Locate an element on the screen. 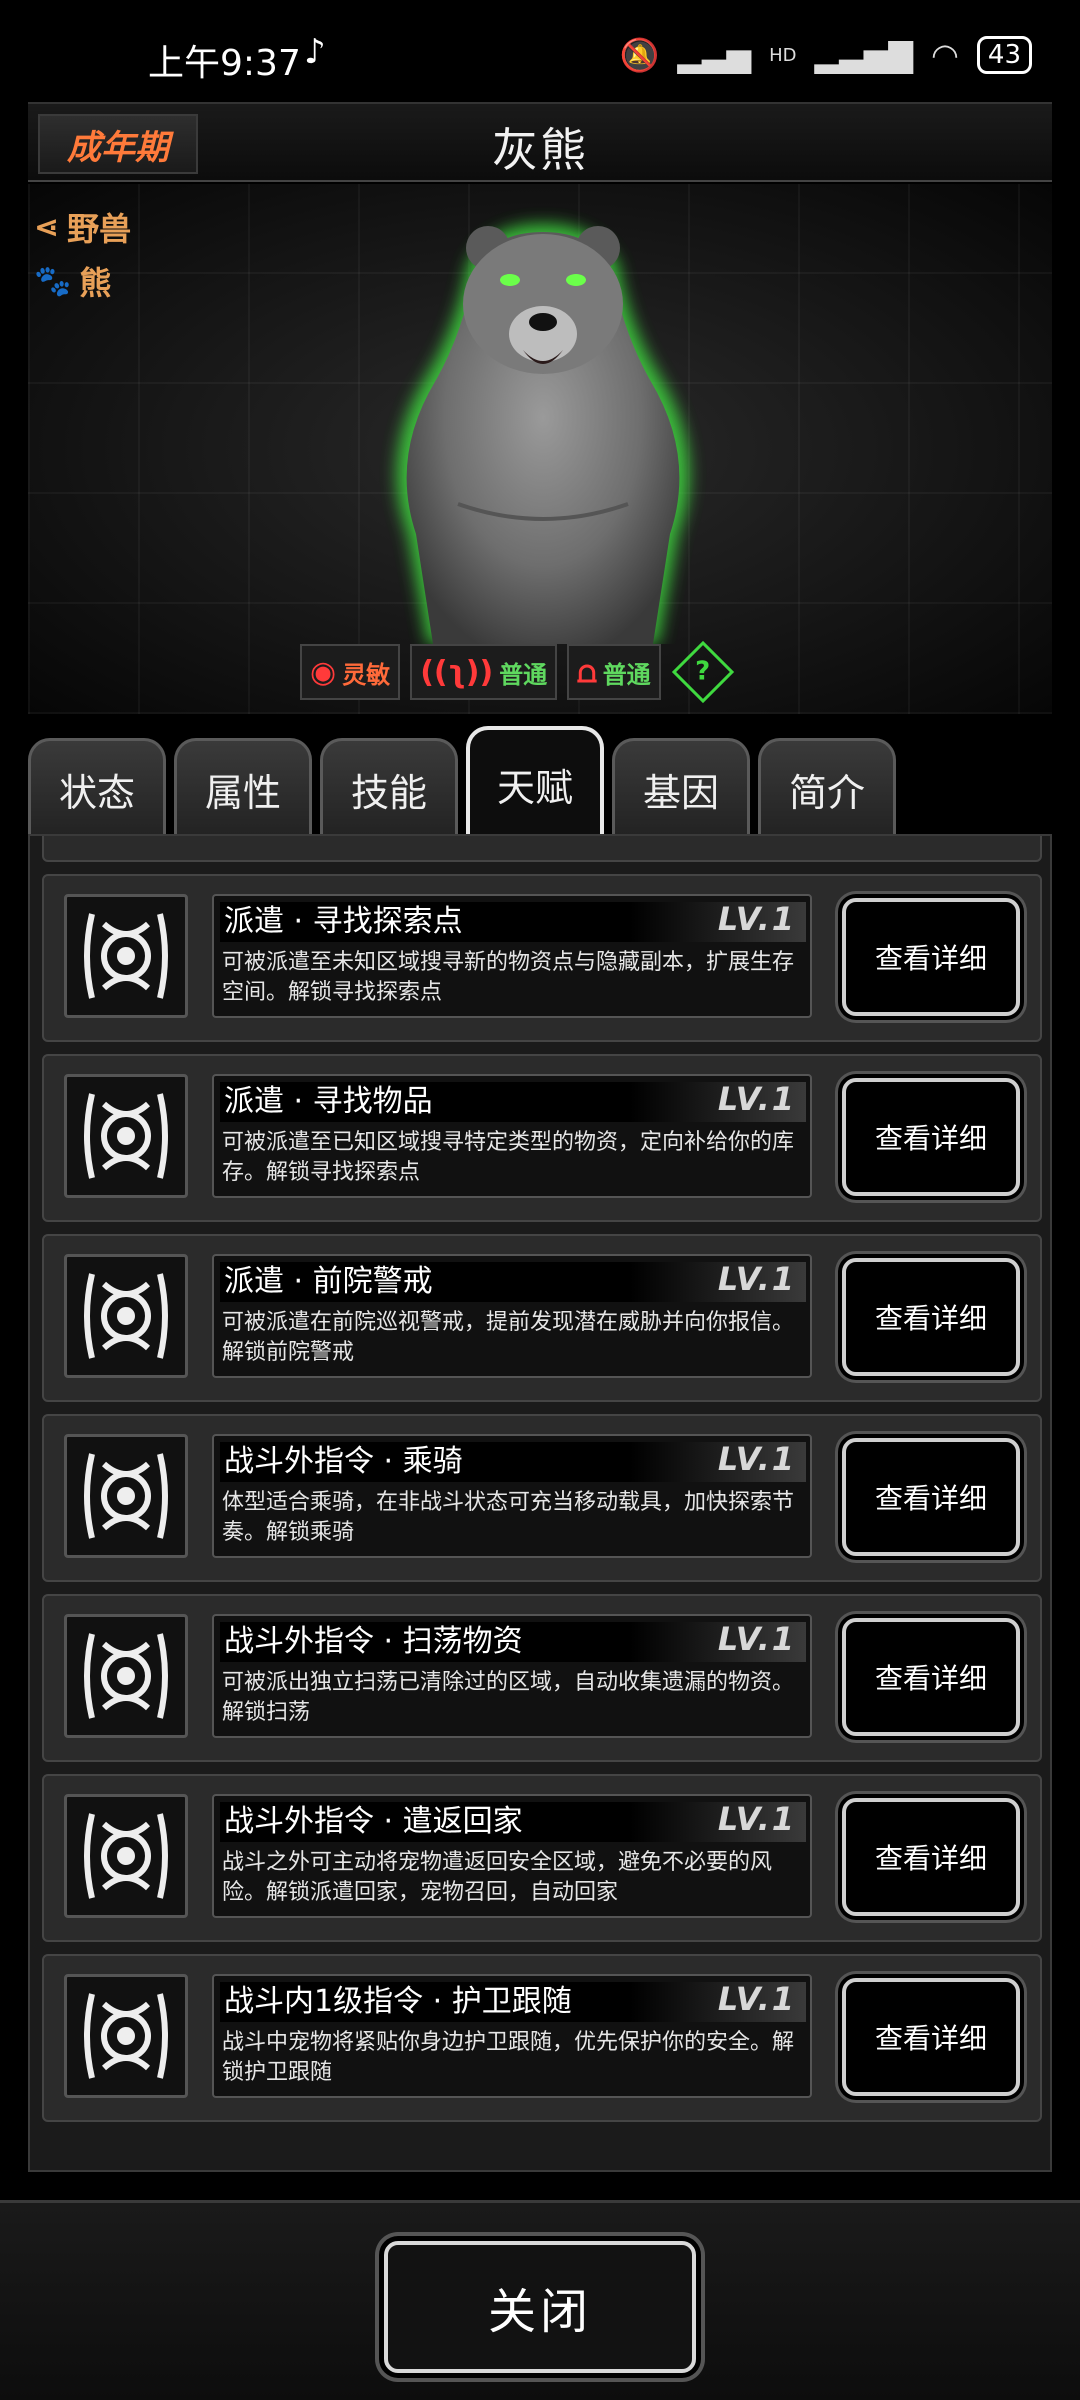  hd-label: HD is located at coordinates (783, 55).